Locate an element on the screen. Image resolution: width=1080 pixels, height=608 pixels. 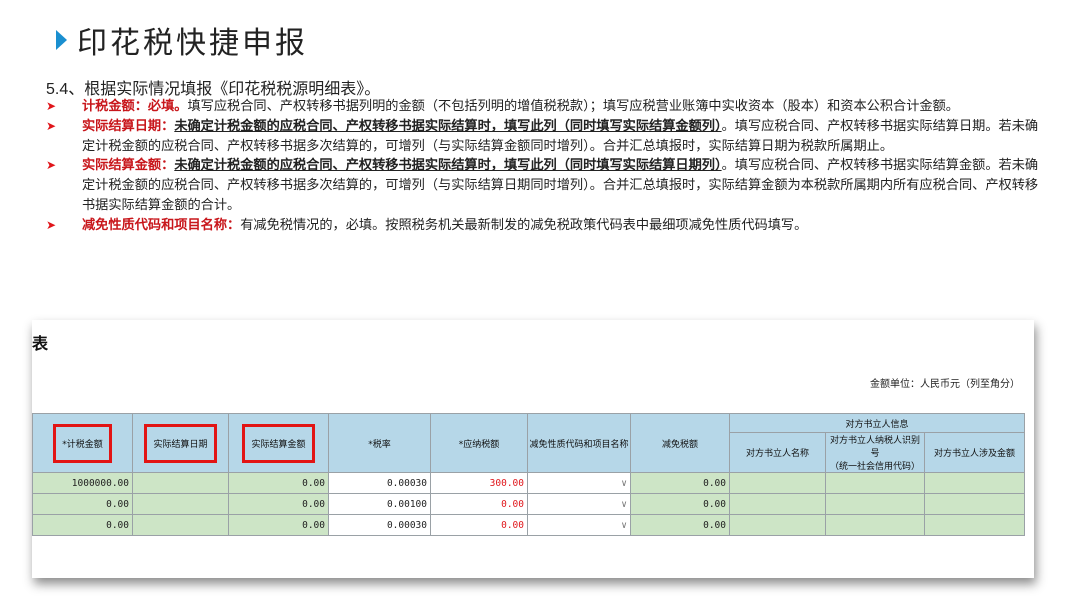
form-title-fragment: 表 is located at coordinates (40, 343).